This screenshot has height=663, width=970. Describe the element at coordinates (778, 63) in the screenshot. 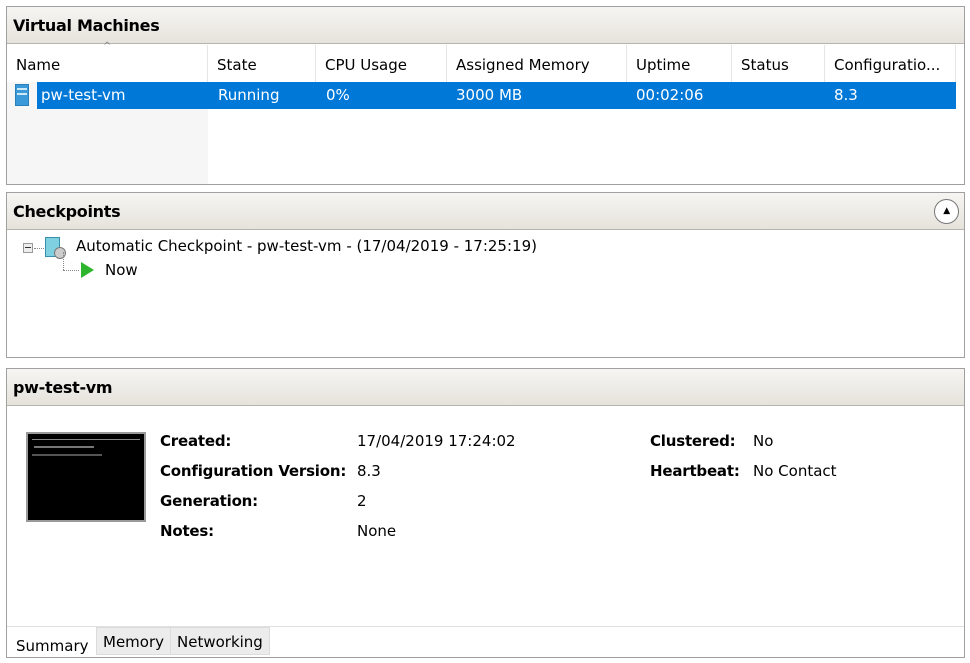

I see `column-header-status: Status` at that location.